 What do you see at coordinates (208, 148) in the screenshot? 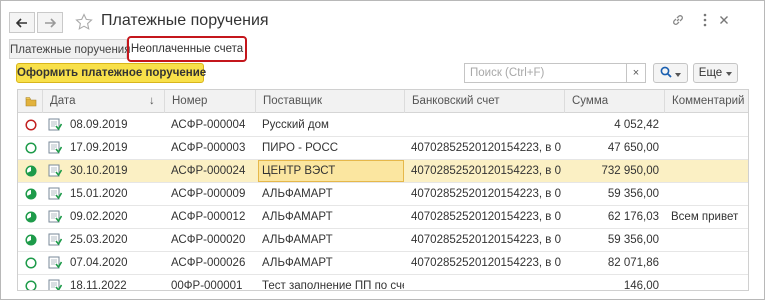
I see `cell-number: АСФР-000003` at bounding box center [208, 148].